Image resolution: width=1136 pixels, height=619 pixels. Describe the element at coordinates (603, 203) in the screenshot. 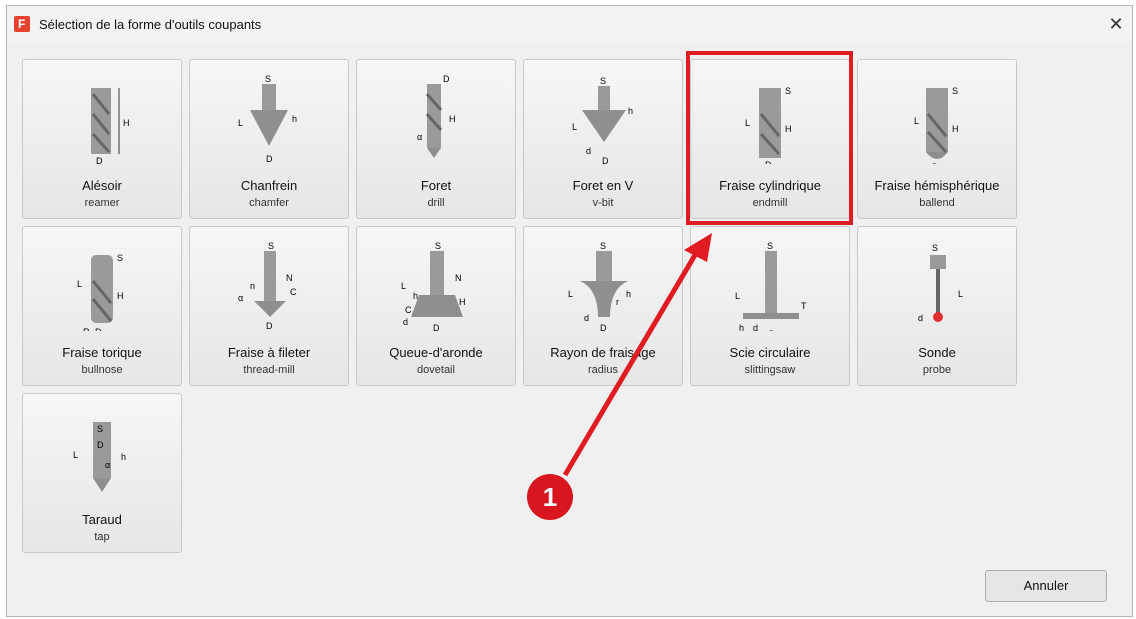

I see `tool-code: v-bit` at that location.